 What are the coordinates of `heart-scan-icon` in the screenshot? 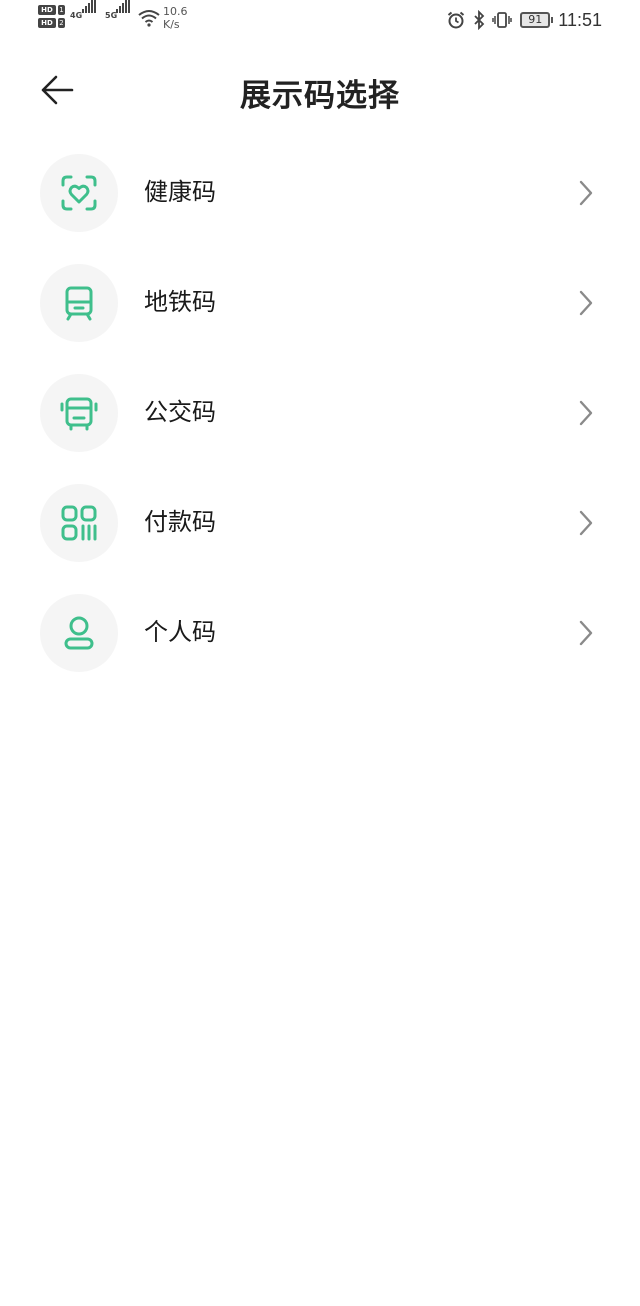 It's located at (79, 193).